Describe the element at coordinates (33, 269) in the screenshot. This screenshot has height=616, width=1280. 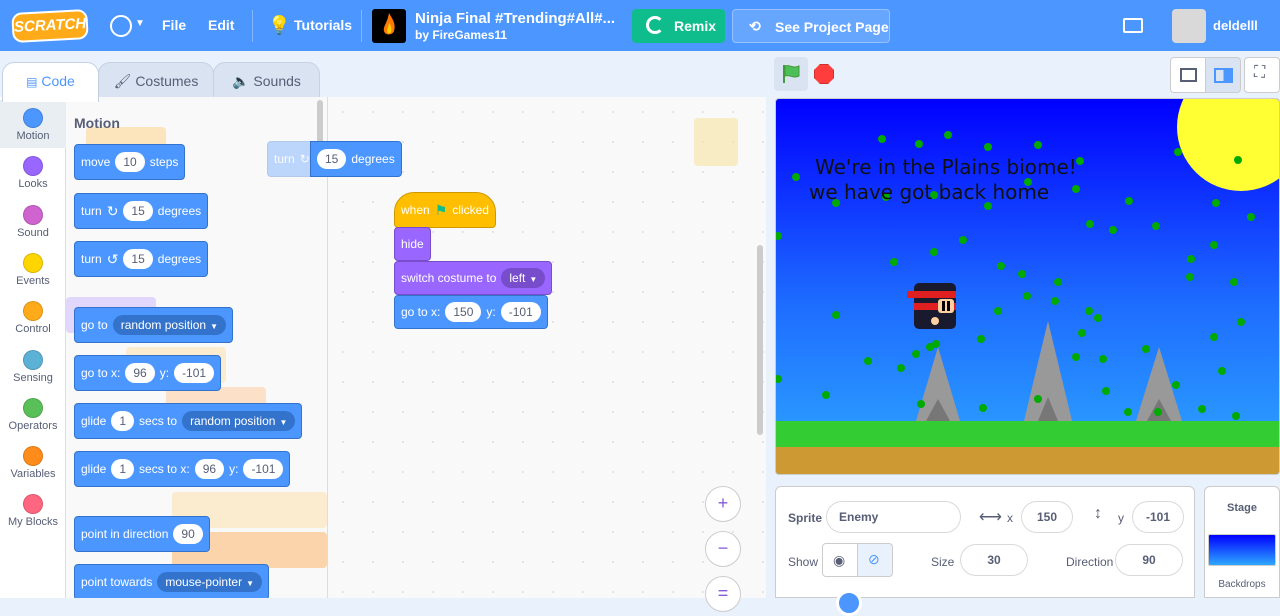
I see `category-events: Events` at that location.